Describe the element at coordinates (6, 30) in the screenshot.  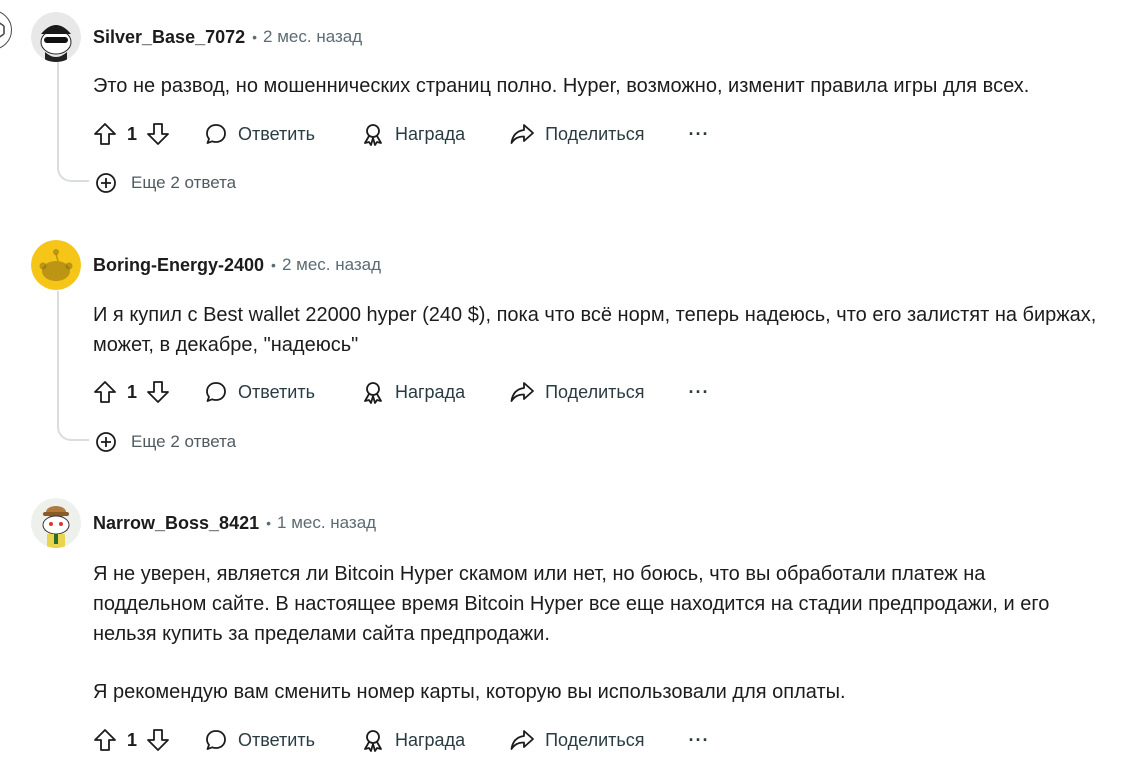
I see `collapse-thread-button` at that location.